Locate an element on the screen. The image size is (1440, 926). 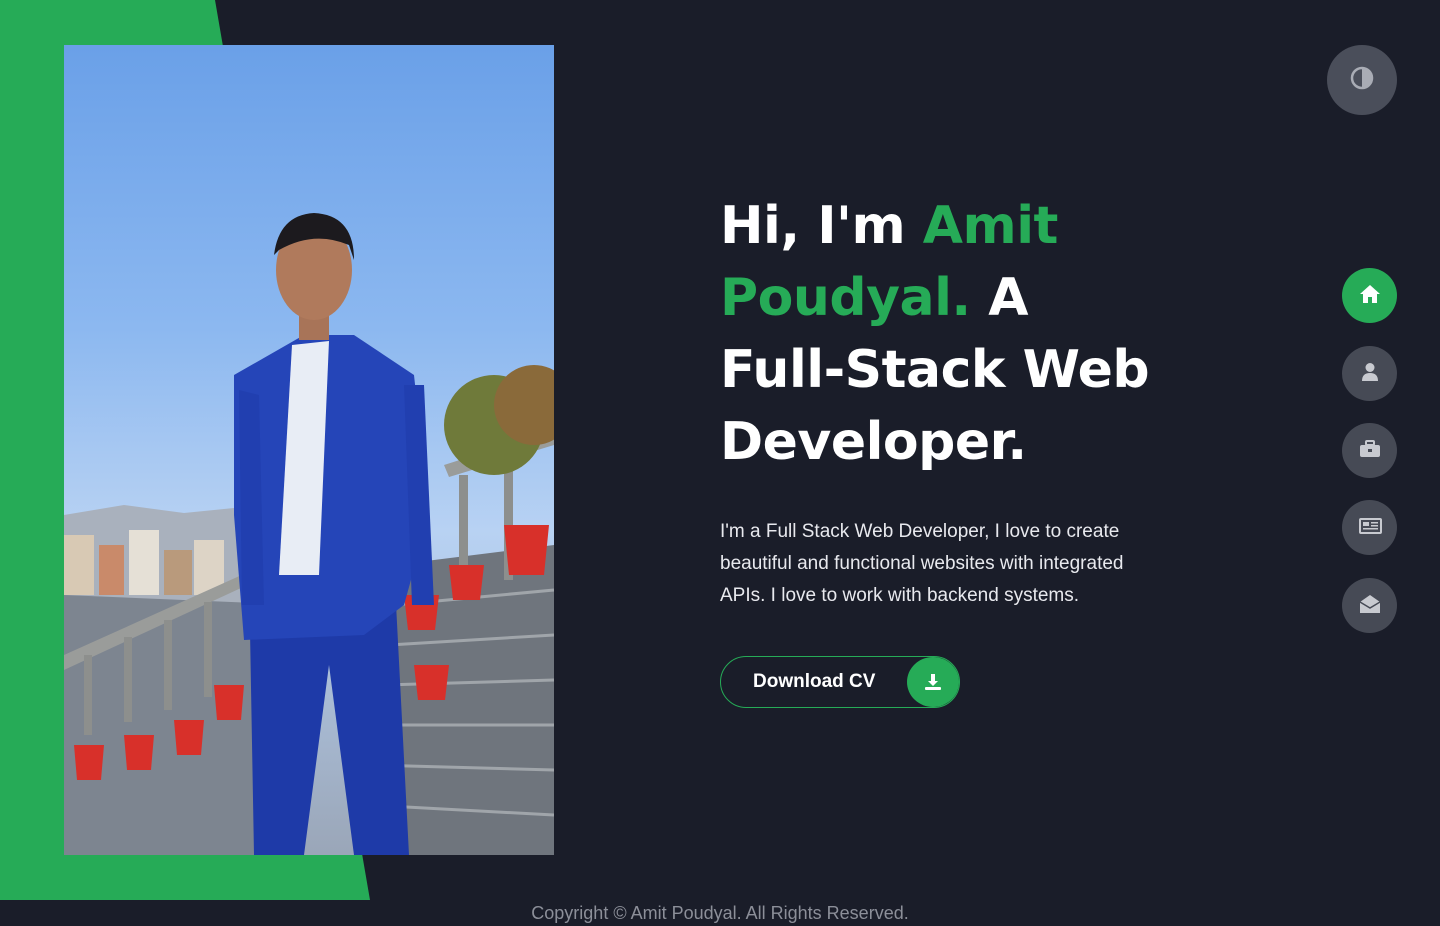
nav-about-button is located at coordinates (1369, 373).